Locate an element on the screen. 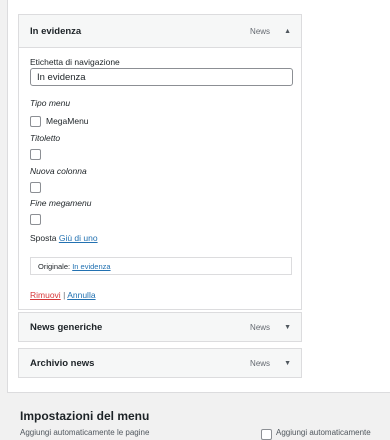 This screenshot has height=440, width=390. move-label: Sposta is located at coordinates (43, 238).